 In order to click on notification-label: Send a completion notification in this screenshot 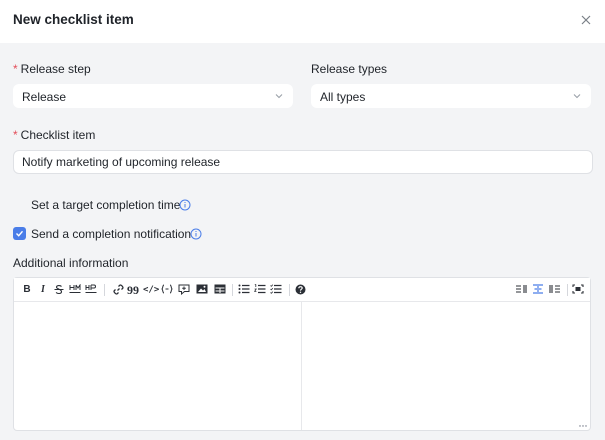, I will do `click(111, 234)`.